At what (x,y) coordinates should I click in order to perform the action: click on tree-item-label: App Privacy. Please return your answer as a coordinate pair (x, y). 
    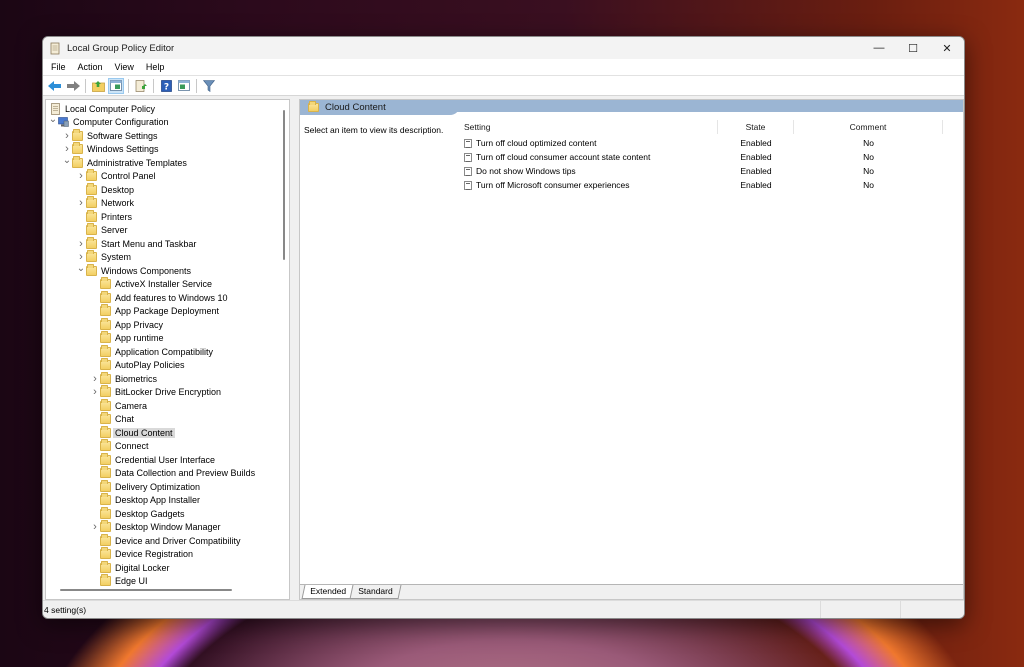
    Looking at the image, I should click on (139, 324).